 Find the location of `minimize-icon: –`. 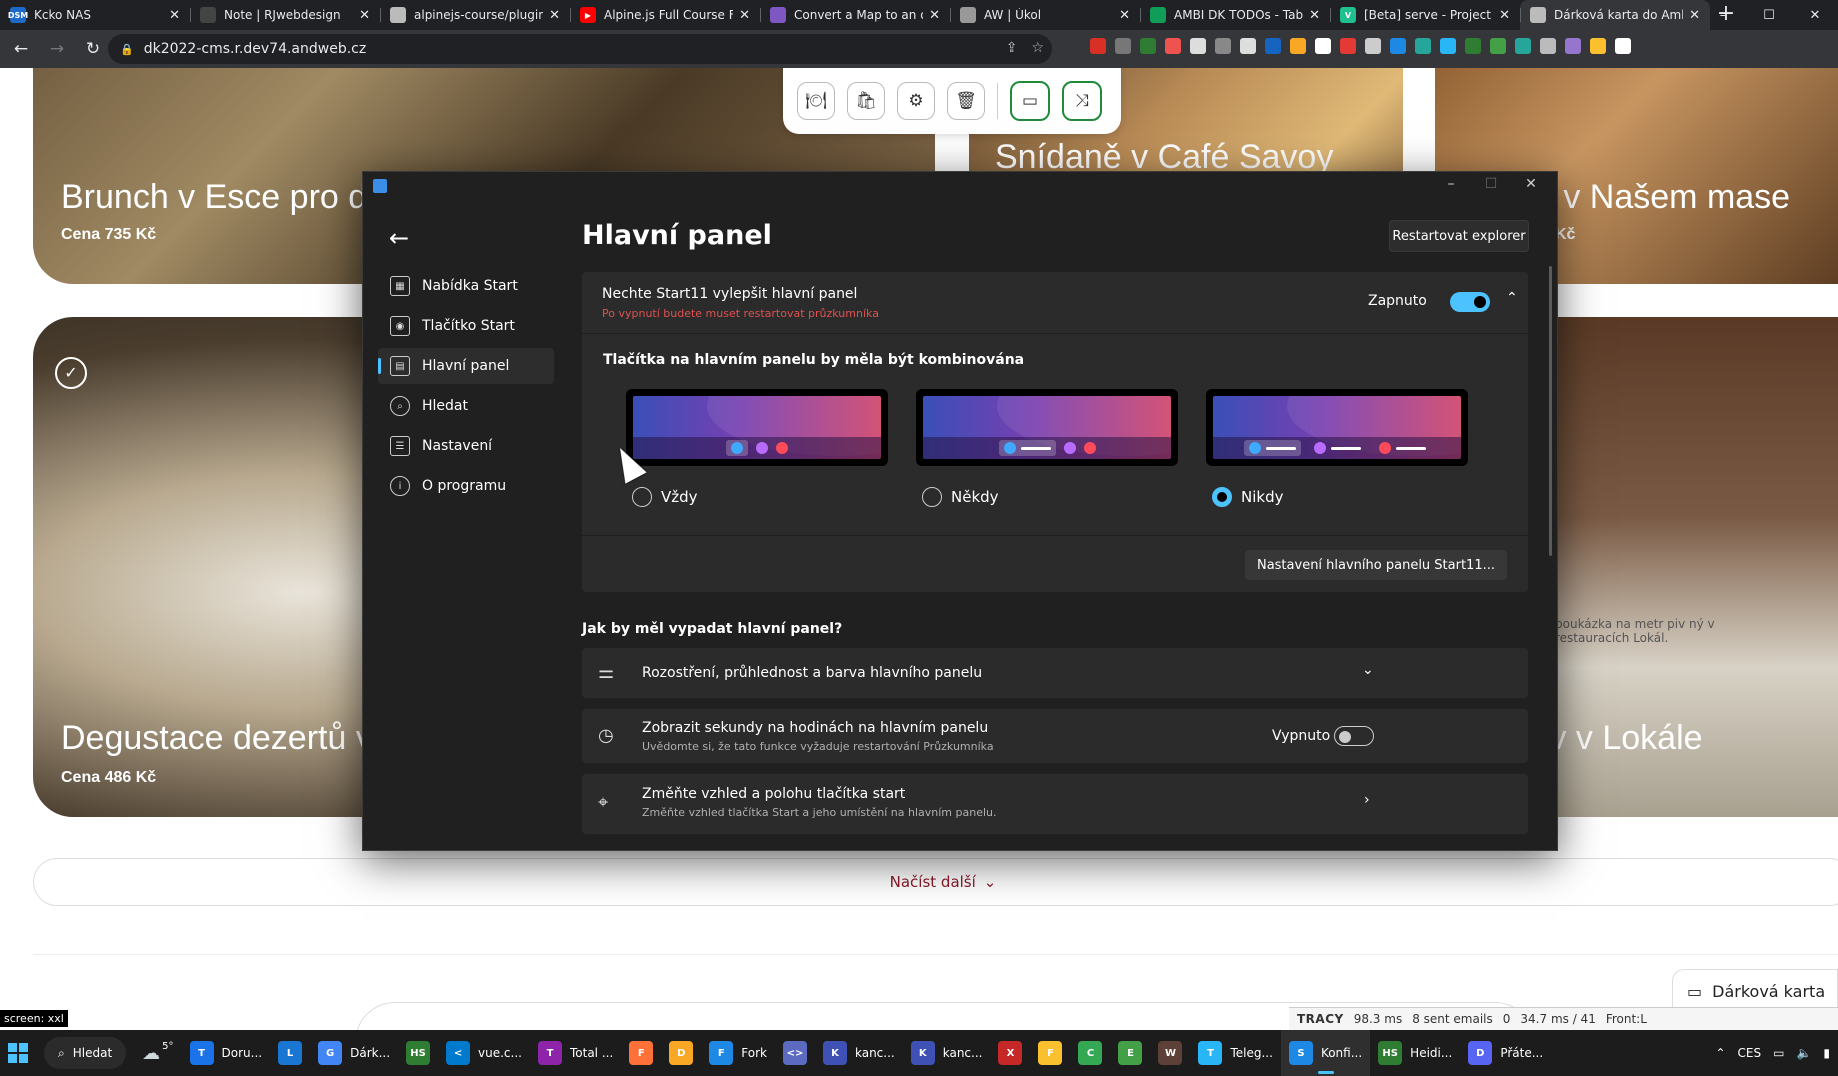

minimize-icon: – is located at coordinates (1451, 187).